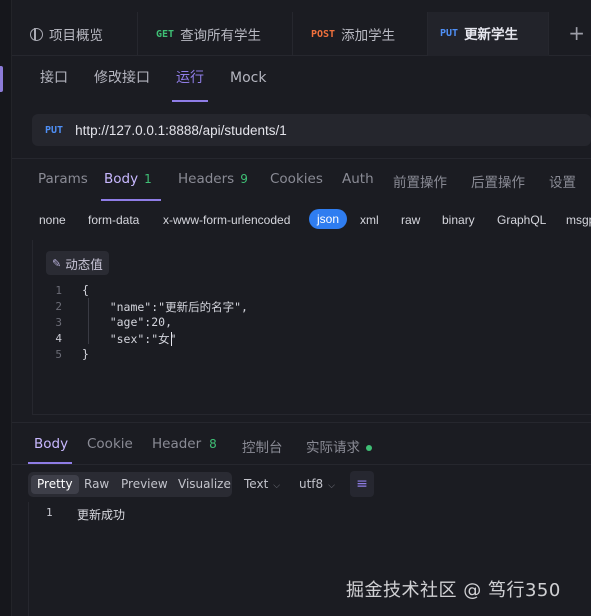 The width and height of the screenshot is (591, 616). I want to click on tab-get-students: GET 查询所有学生, so click(215, 34).